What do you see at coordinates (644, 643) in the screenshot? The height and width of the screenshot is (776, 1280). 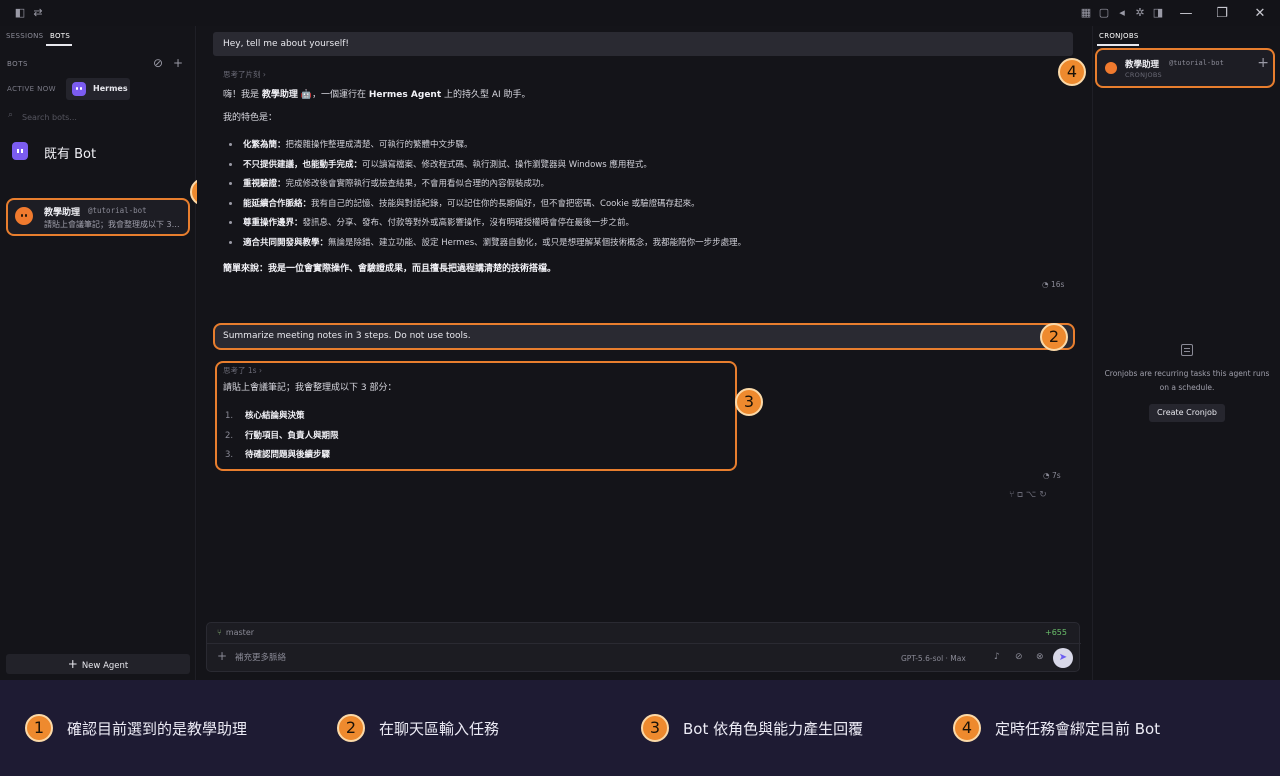 I see `composer-divider` at bounding box center [644, 643].